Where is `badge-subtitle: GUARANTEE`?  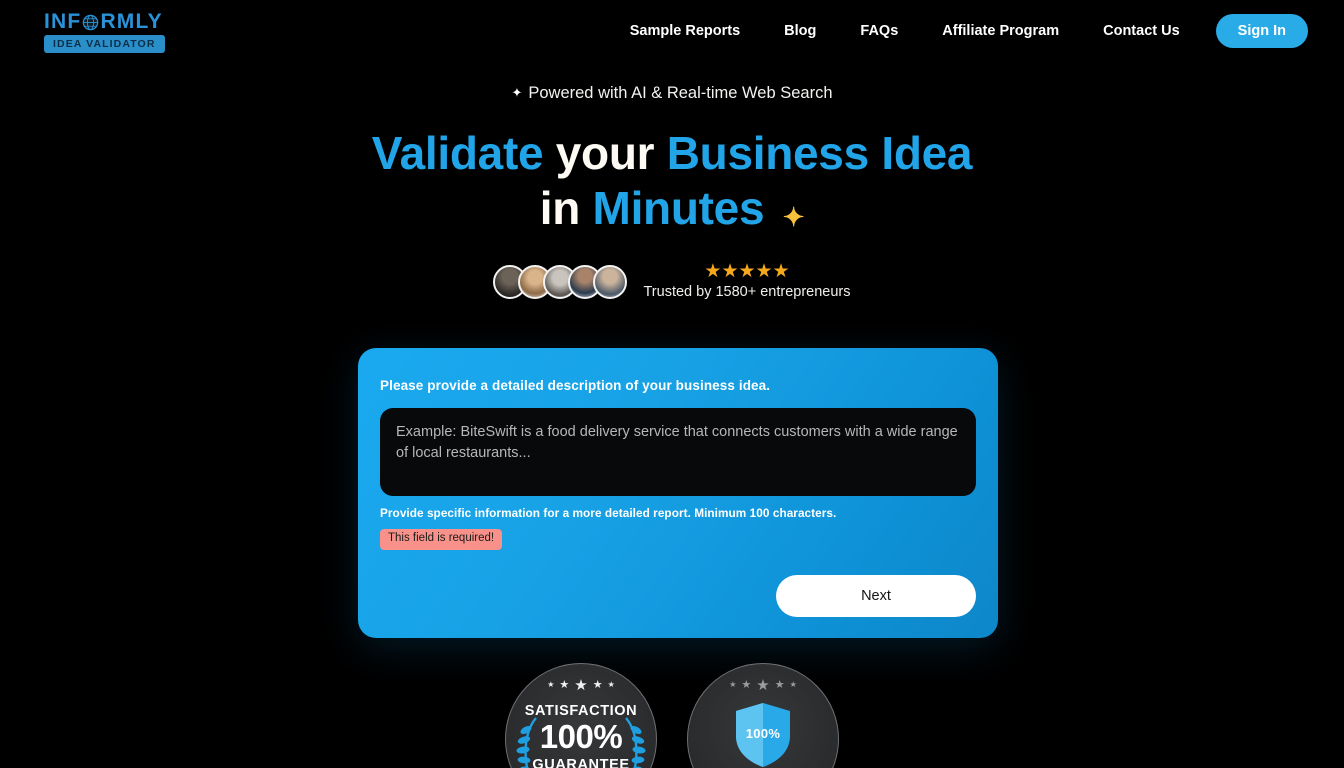 badge-subtitle: GUARANTEE is located at coordinates (581, 762).